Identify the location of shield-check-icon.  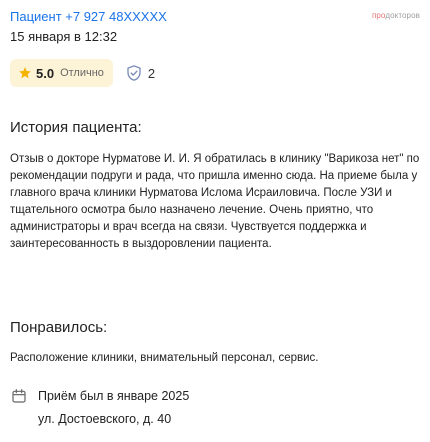
(134, 73).